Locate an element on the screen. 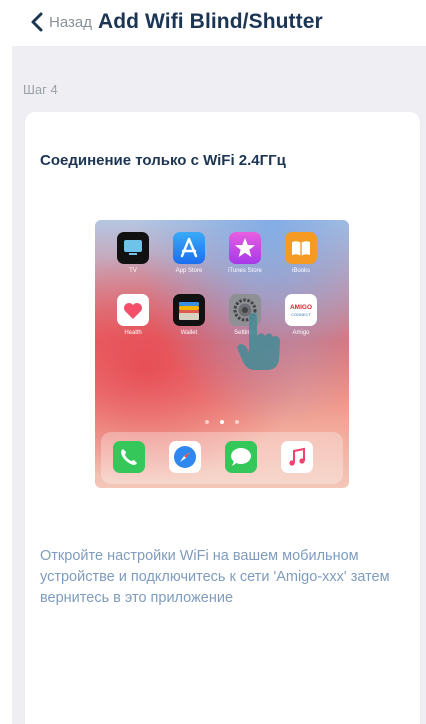 This screenshot has height=724, width=426. amigo-icon: AMIGO CONNECT is located at coordinates (301, 310).